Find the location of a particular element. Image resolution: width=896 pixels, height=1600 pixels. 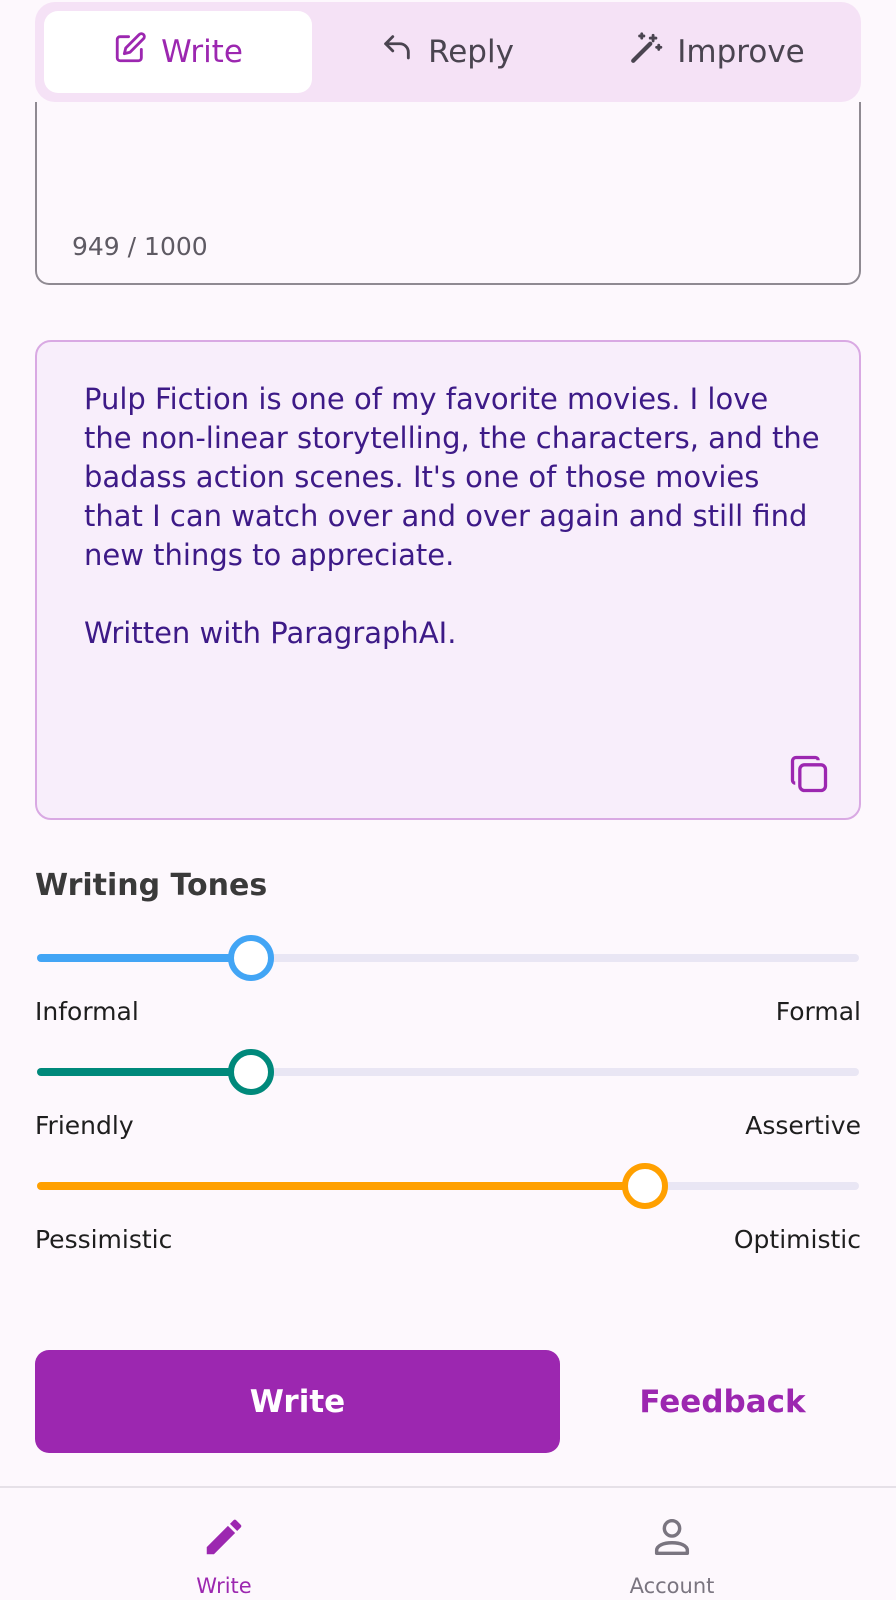

writing-tones-heading: Writing Tones is located at coordinates (151, 885).